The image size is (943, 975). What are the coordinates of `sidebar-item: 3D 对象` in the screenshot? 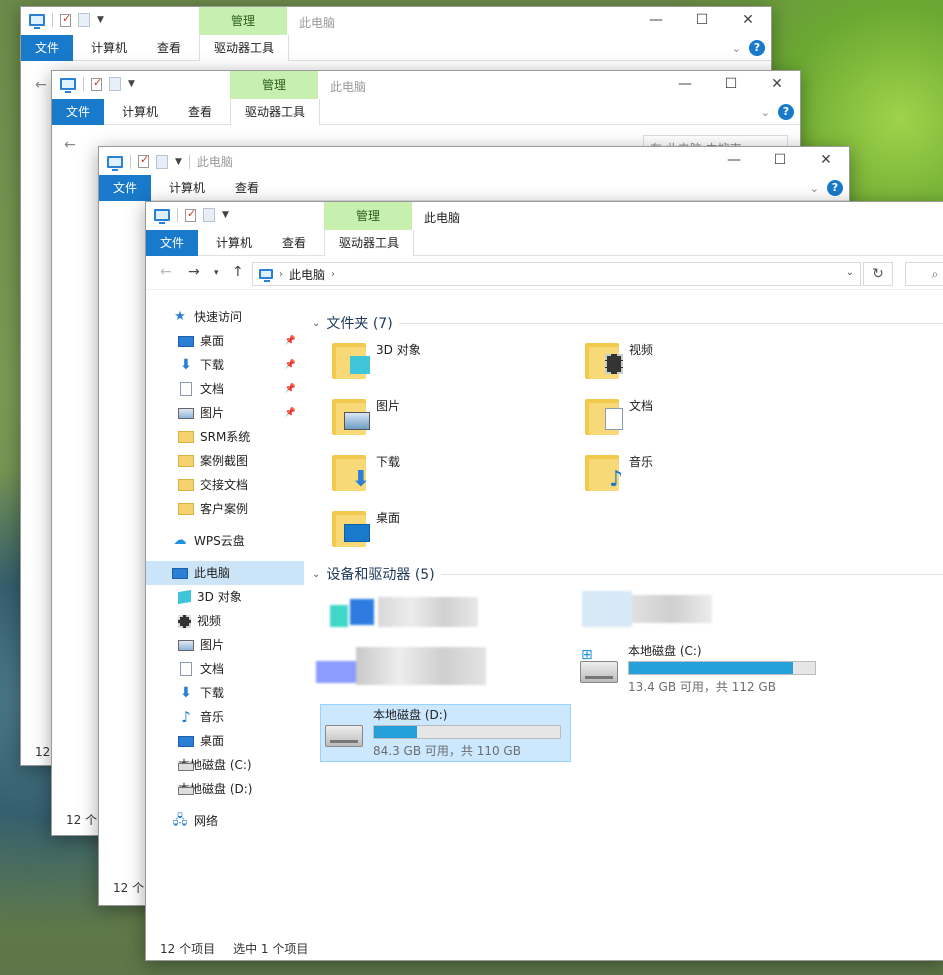 It's located at (225, 597).